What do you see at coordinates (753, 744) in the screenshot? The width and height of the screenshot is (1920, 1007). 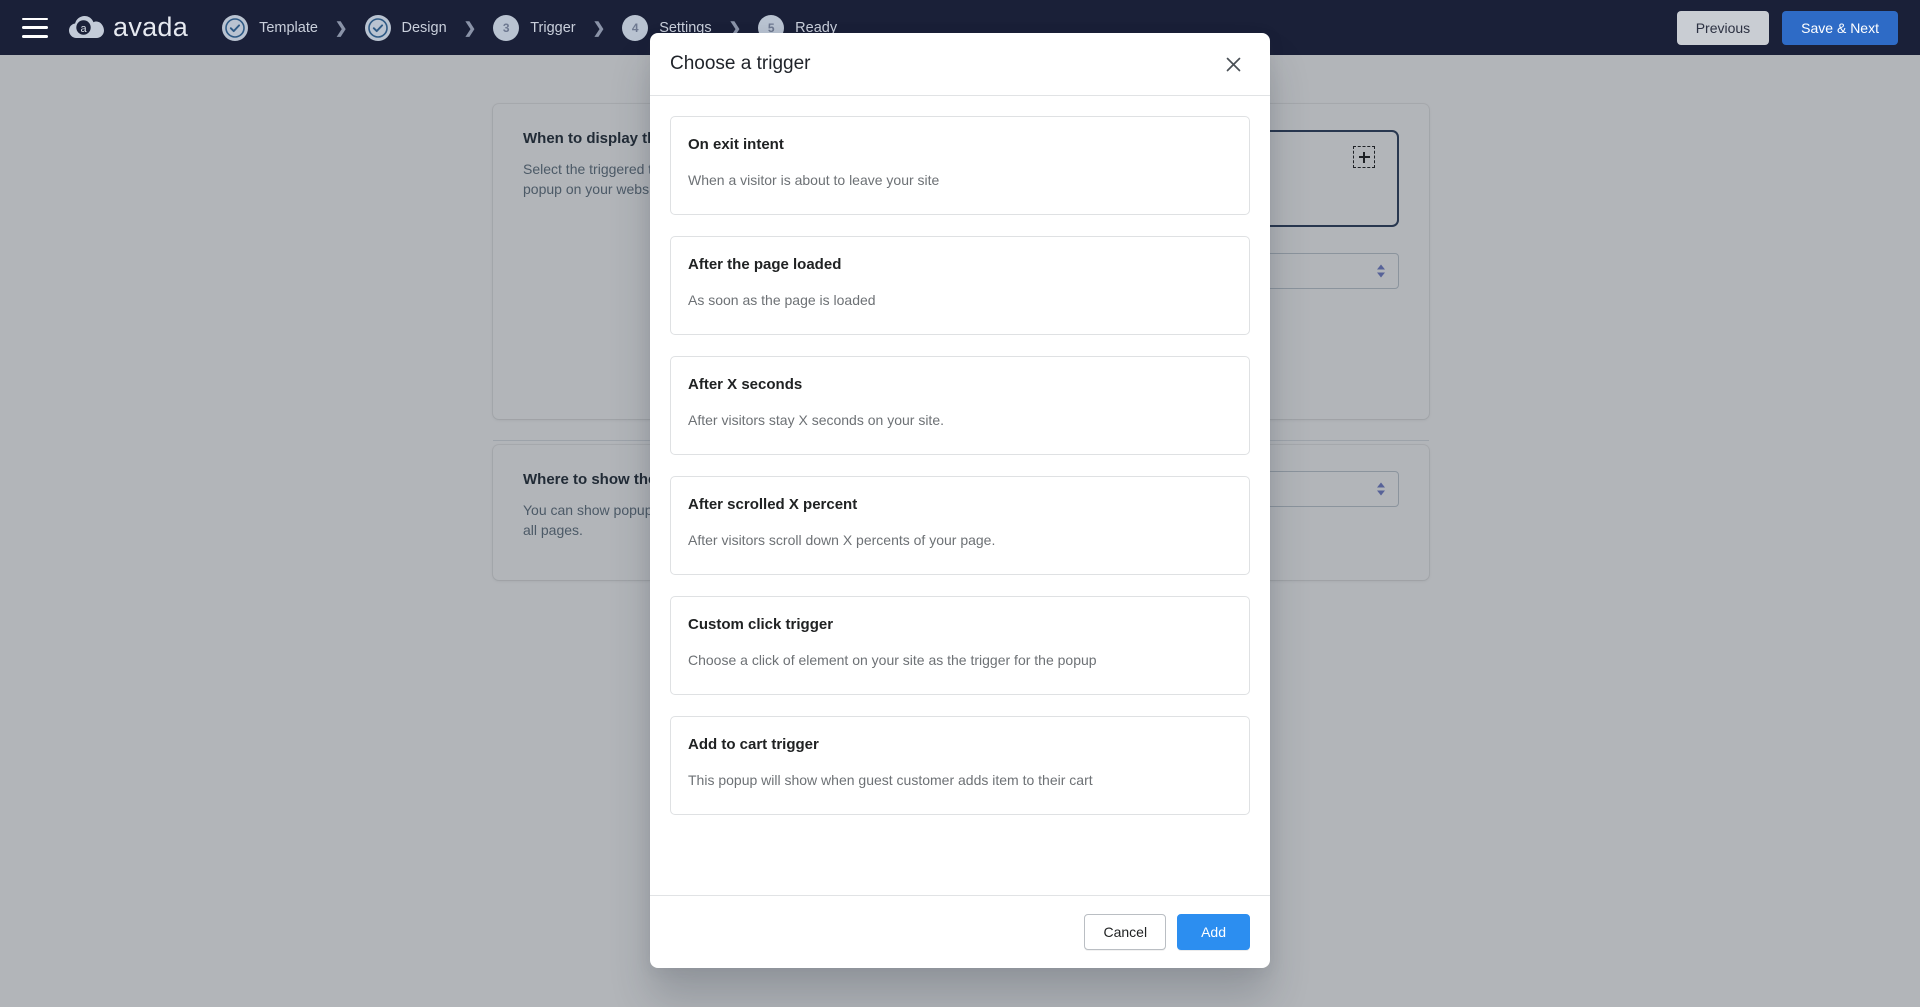 I see `trigger-option-title: Add to cart trigger` at bounding box center [753, 744].